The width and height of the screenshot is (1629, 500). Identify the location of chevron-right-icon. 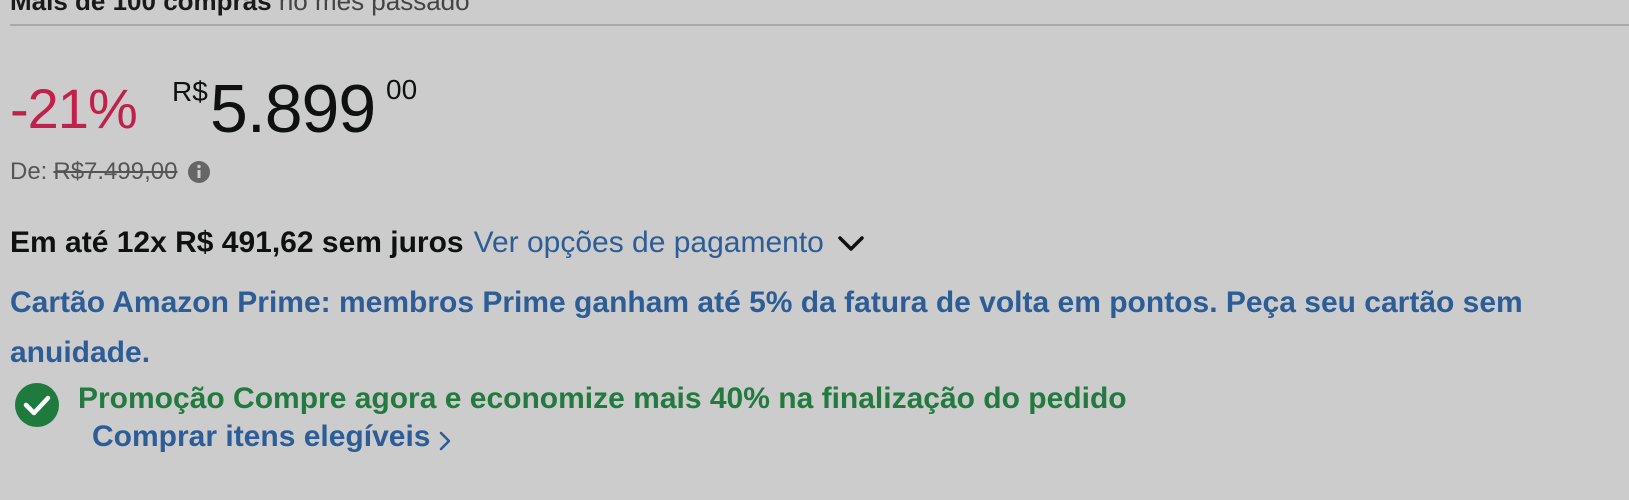
(445, 438).